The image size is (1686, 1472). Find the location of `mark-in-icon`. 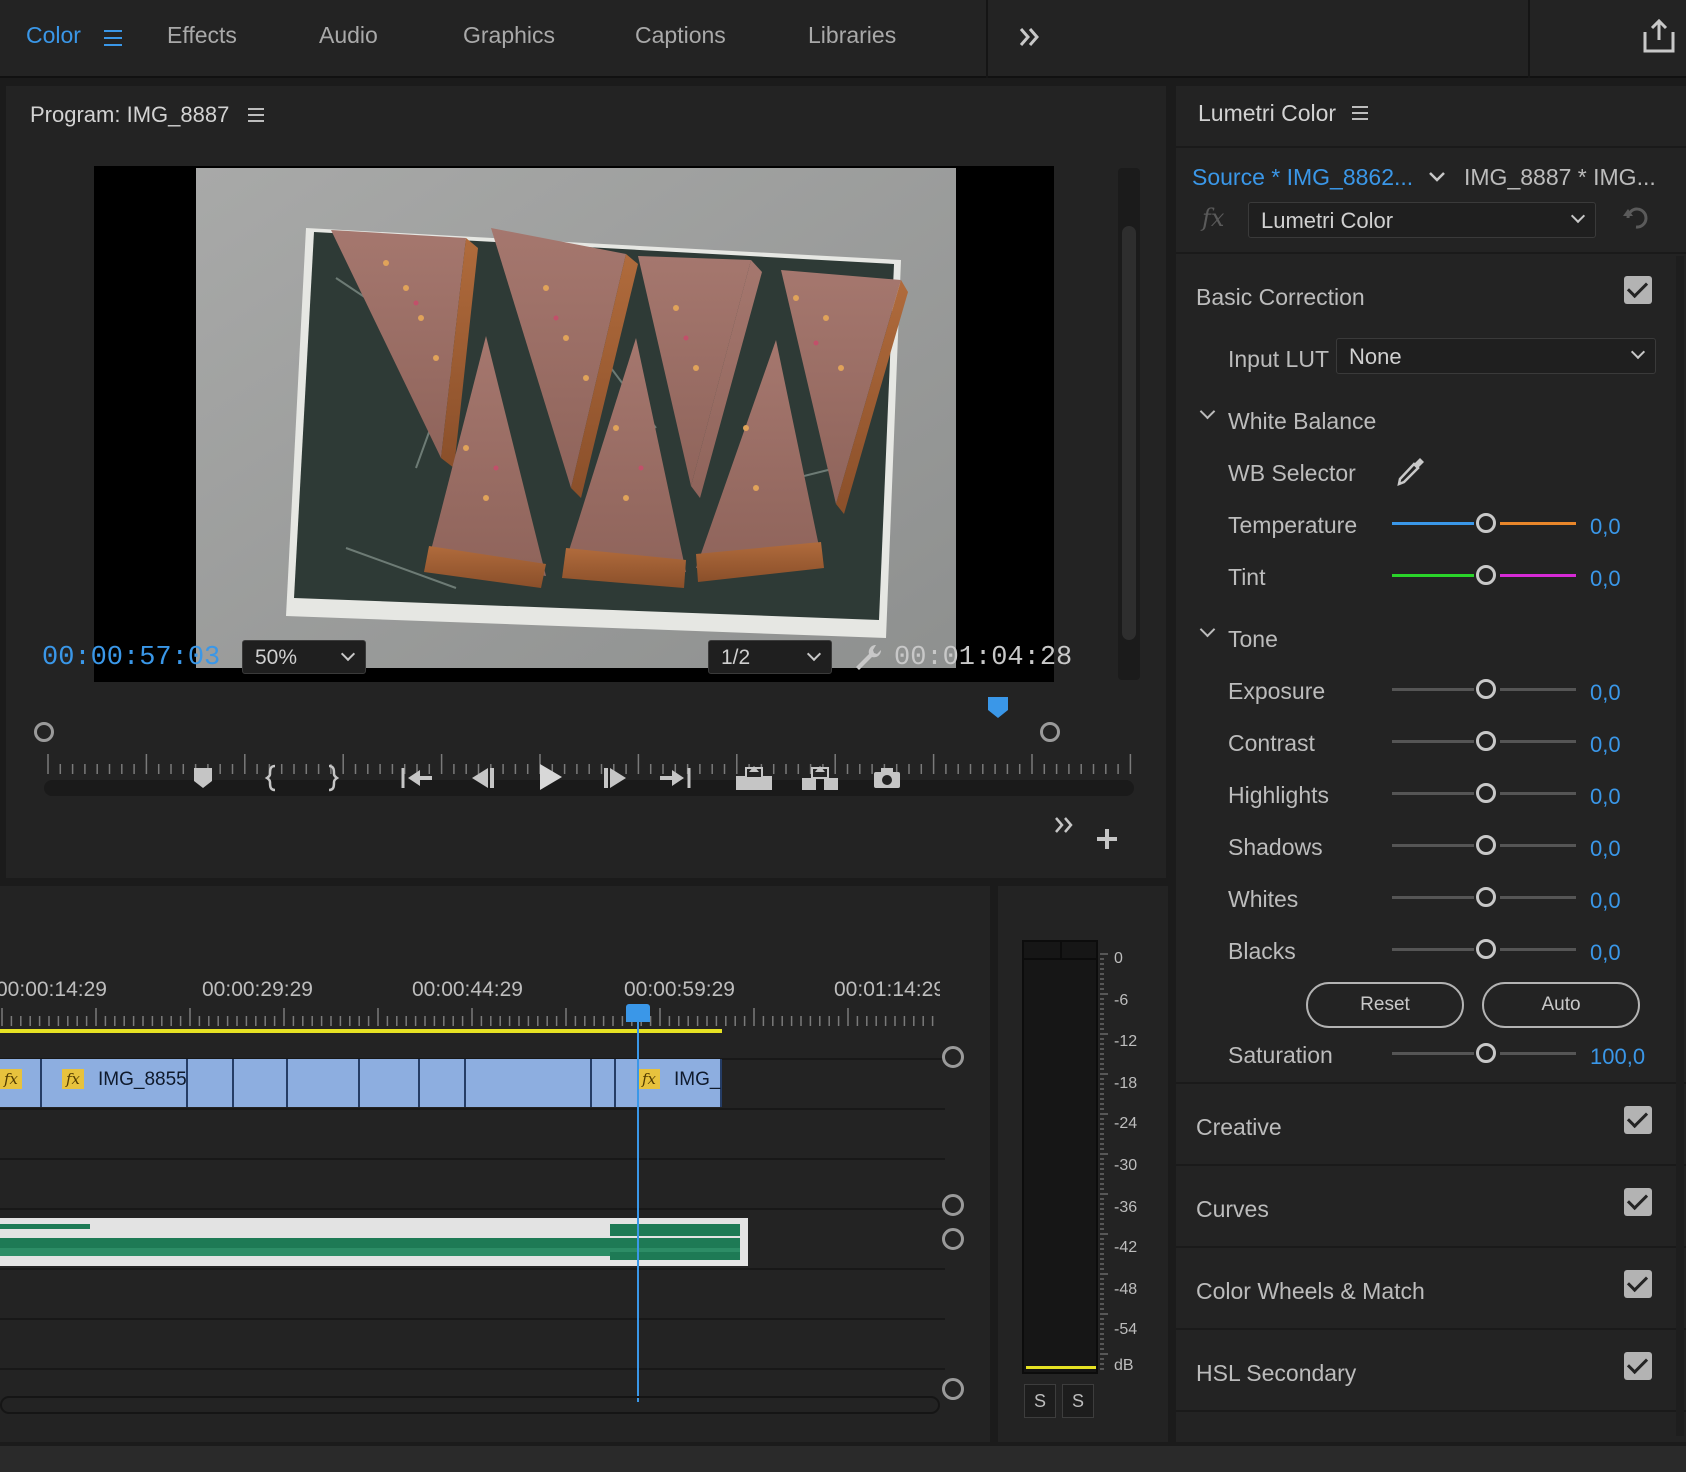

mark-in-icon is located at coordinates (272, 778).